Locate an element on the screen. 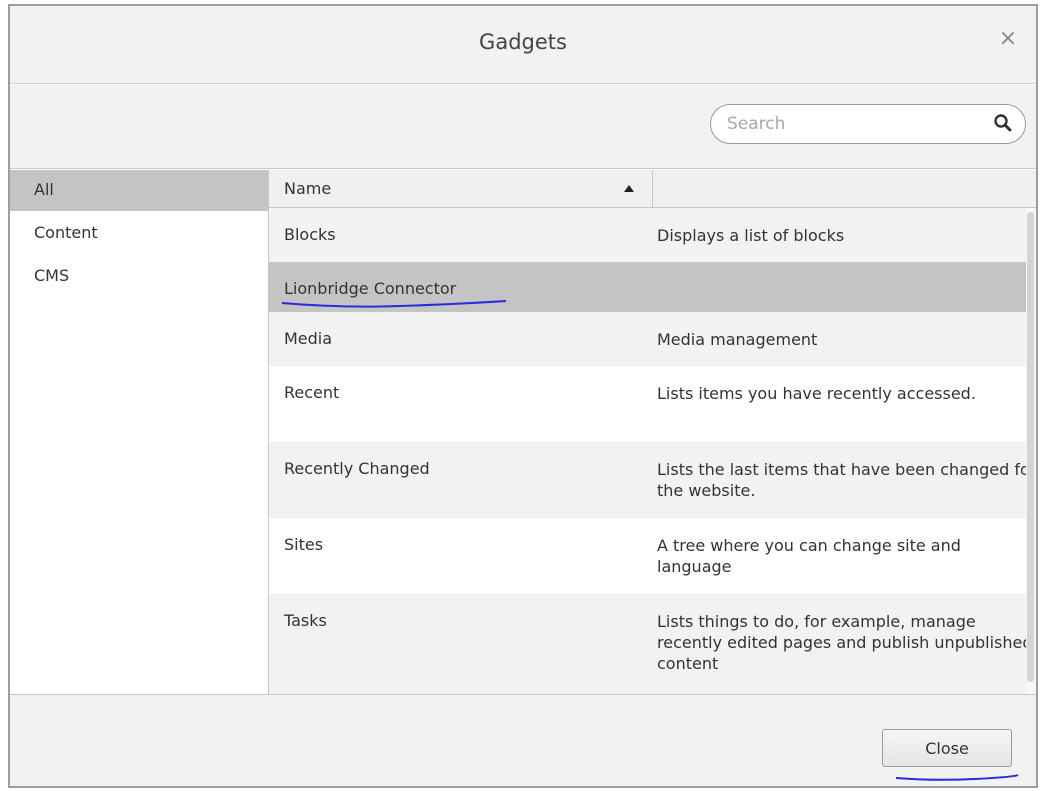 This screenshot has height=791, width=1042. column-header-label: Name is located at coordinates (308, 188).